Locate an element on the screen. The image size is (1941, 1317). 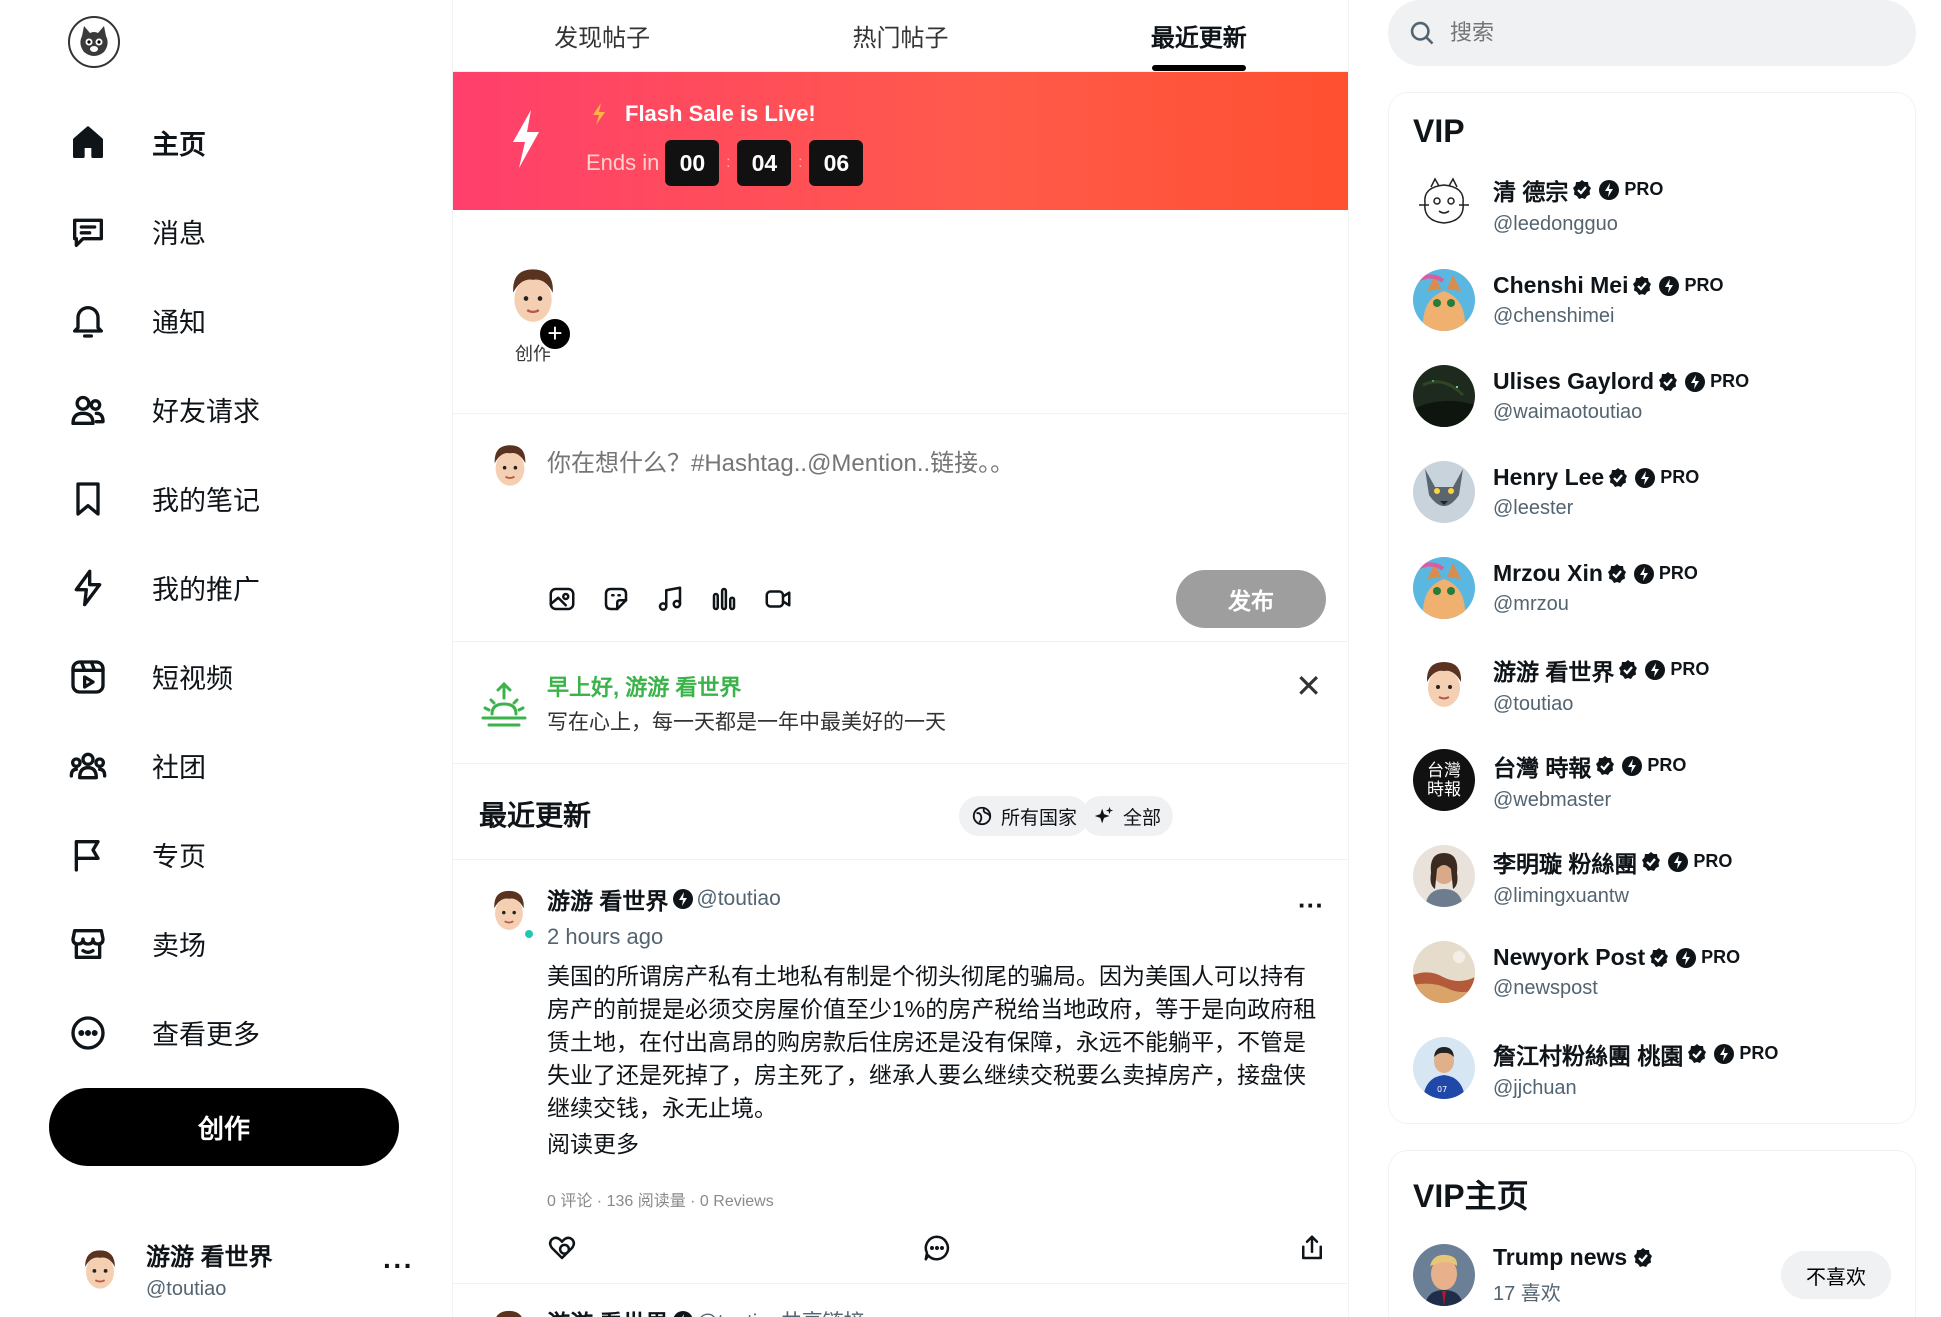
share-icon is located at coordinates (1312, 1248).